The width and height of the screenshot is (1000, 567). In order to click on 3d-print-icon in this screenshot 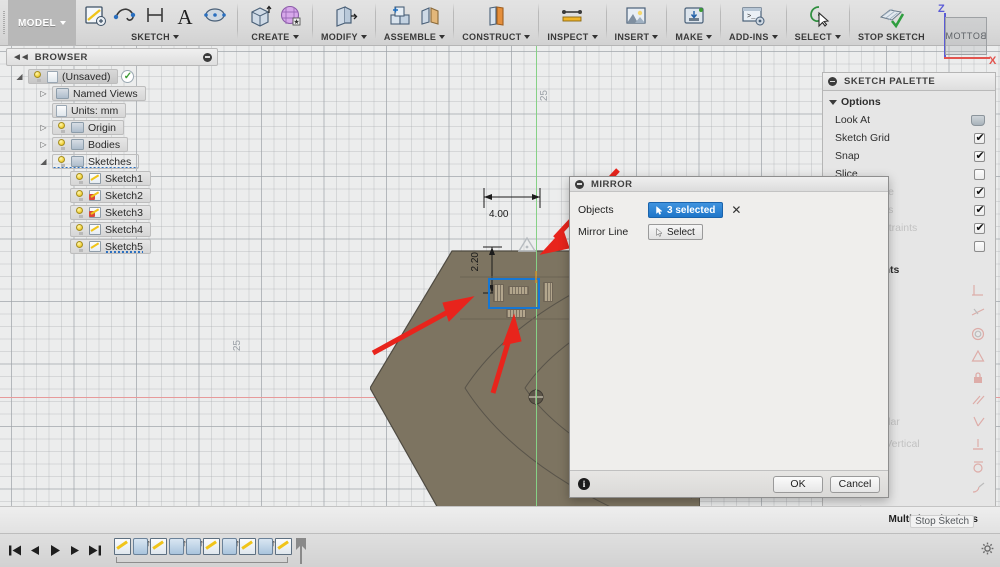, I will do `click(694, 17)`.